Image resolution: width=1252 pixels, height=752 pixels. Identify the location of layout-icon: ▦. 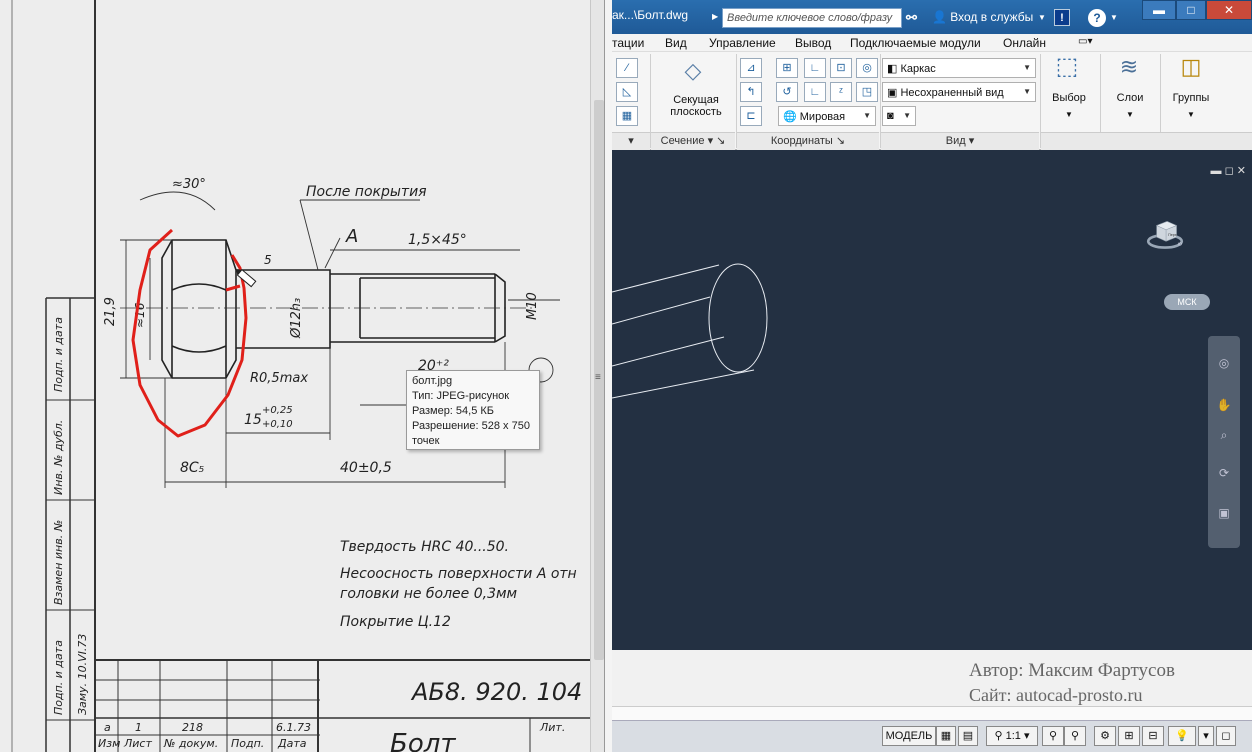
(946, 736).